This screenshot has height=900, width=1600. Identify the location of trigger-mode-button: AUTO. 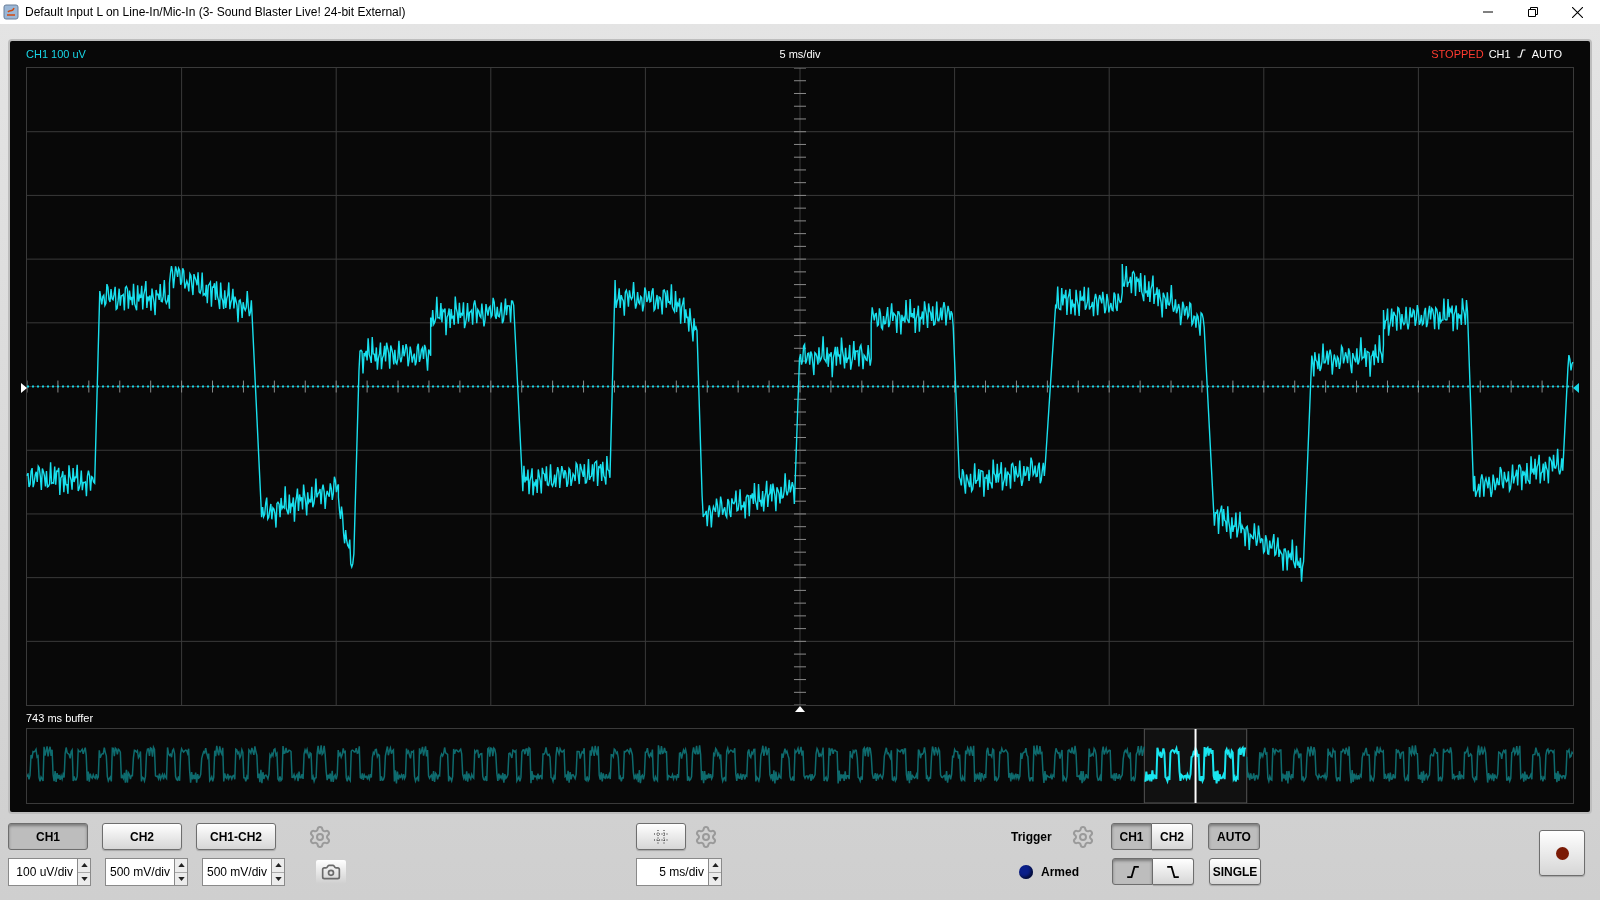
(1234, 836).